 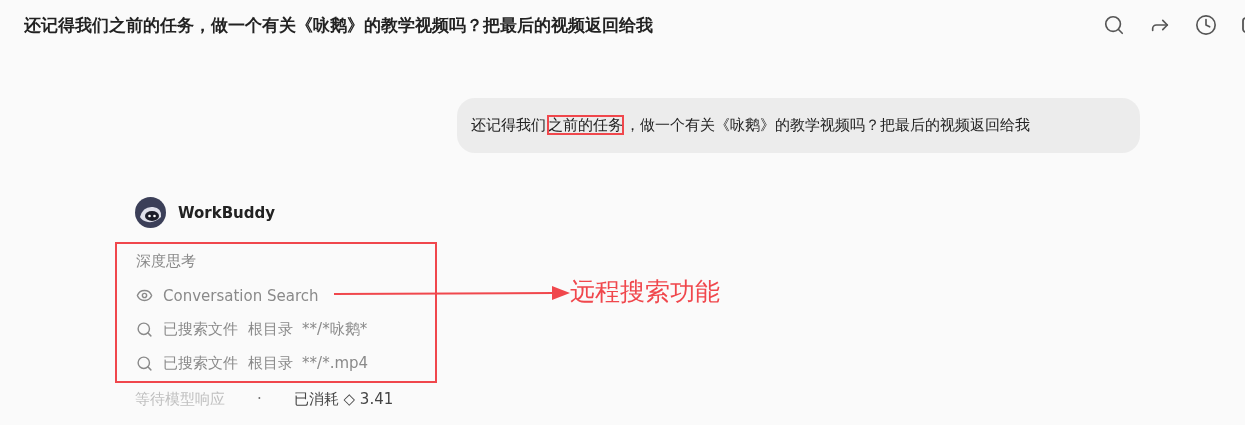 I want to click on eye-icon, so click(x=144, y=295).